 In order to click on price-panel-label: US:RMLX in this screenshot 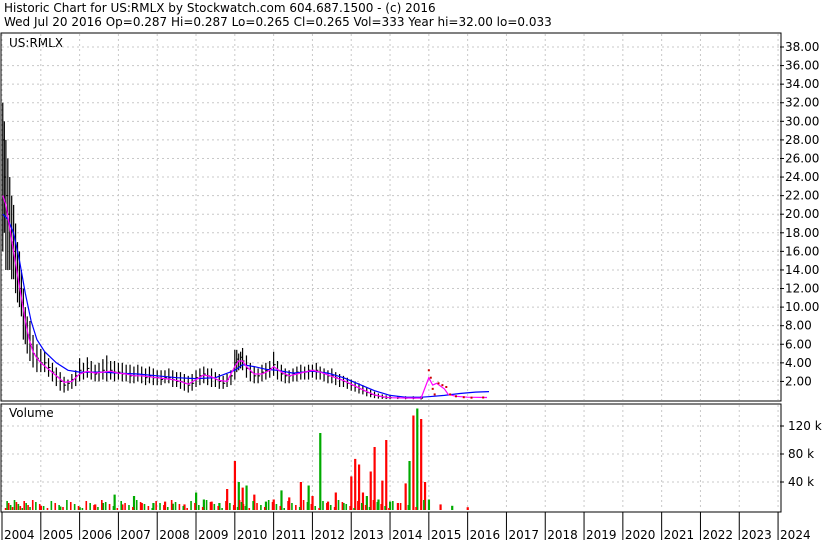, I will do `click(36, 43)`.